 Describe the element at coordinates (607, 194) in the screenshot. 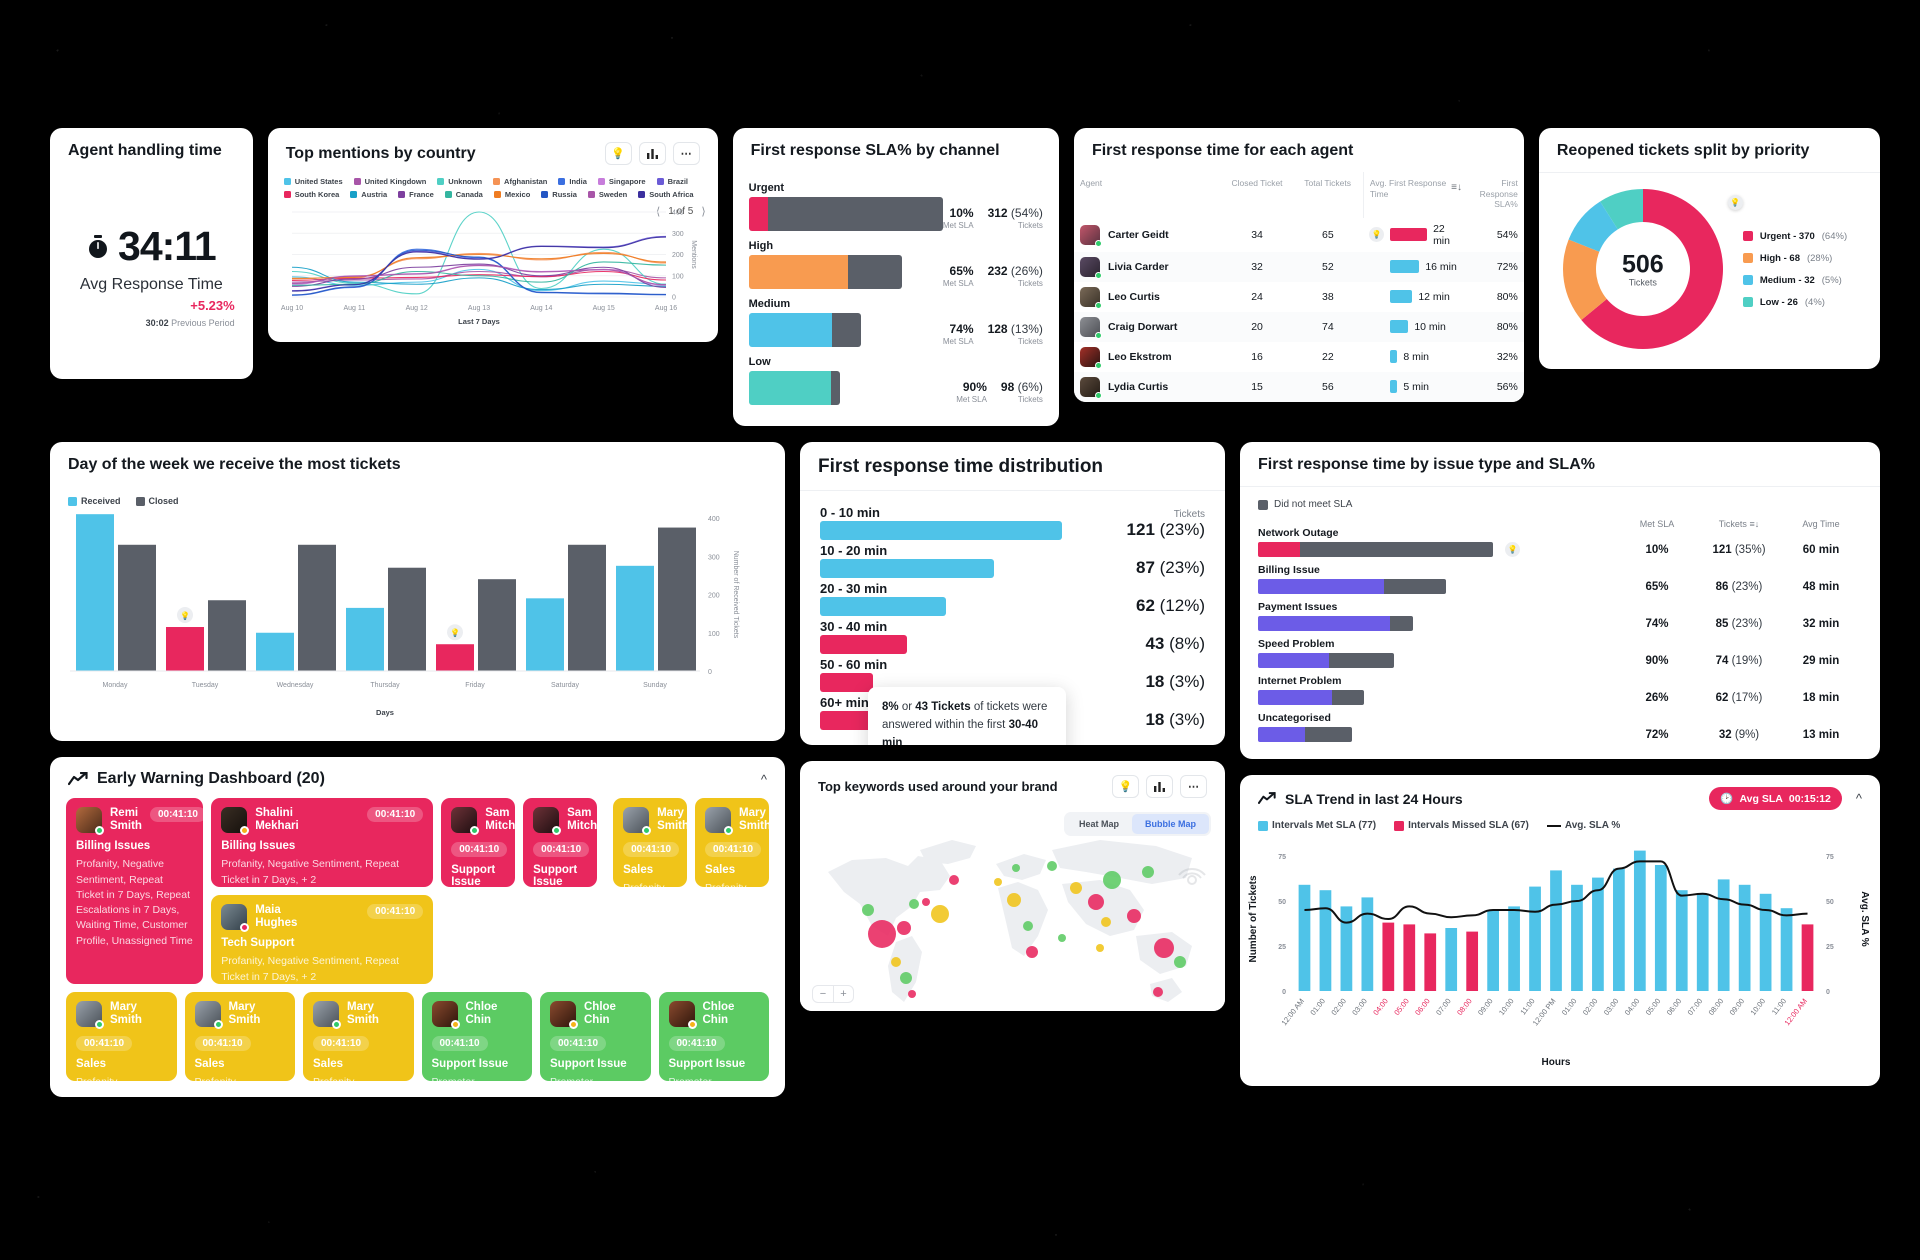

I see `legend-item: Sweden` at that location.